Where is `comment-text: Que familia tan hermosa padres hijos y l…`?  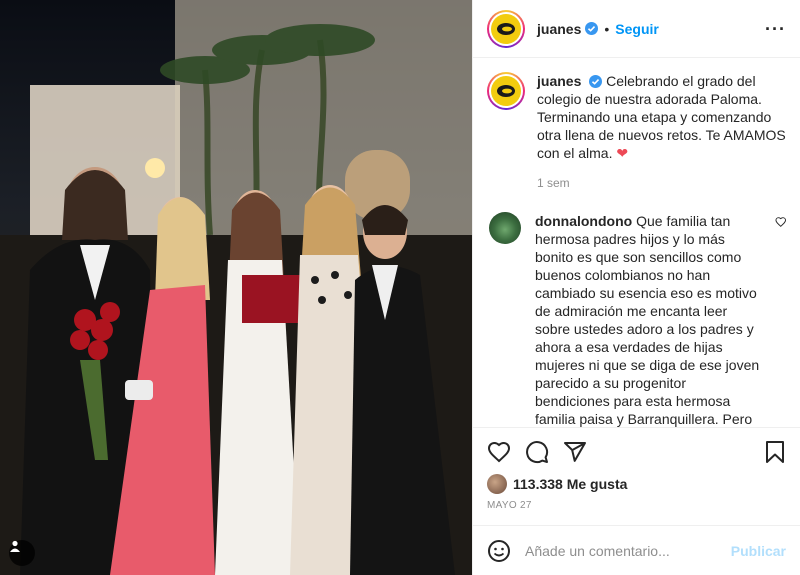 comment-text: Que familia tan hermosa padres hijos y l… is located at coordinates (647, 320).